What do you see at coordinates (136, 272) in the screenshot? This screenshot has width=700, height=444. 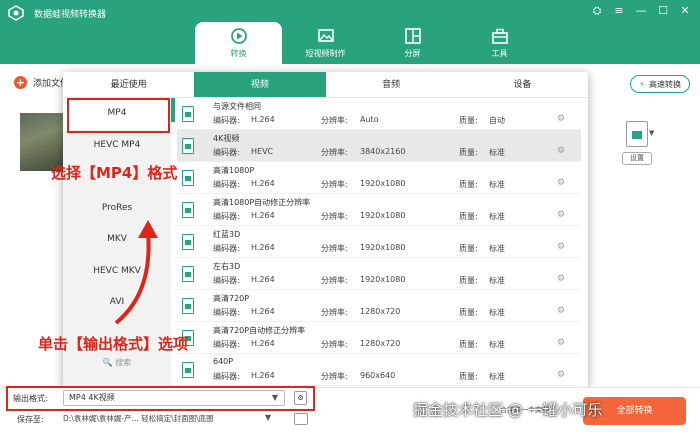 I see `annotation-arrow-icon` at bounding box center [136, 272].